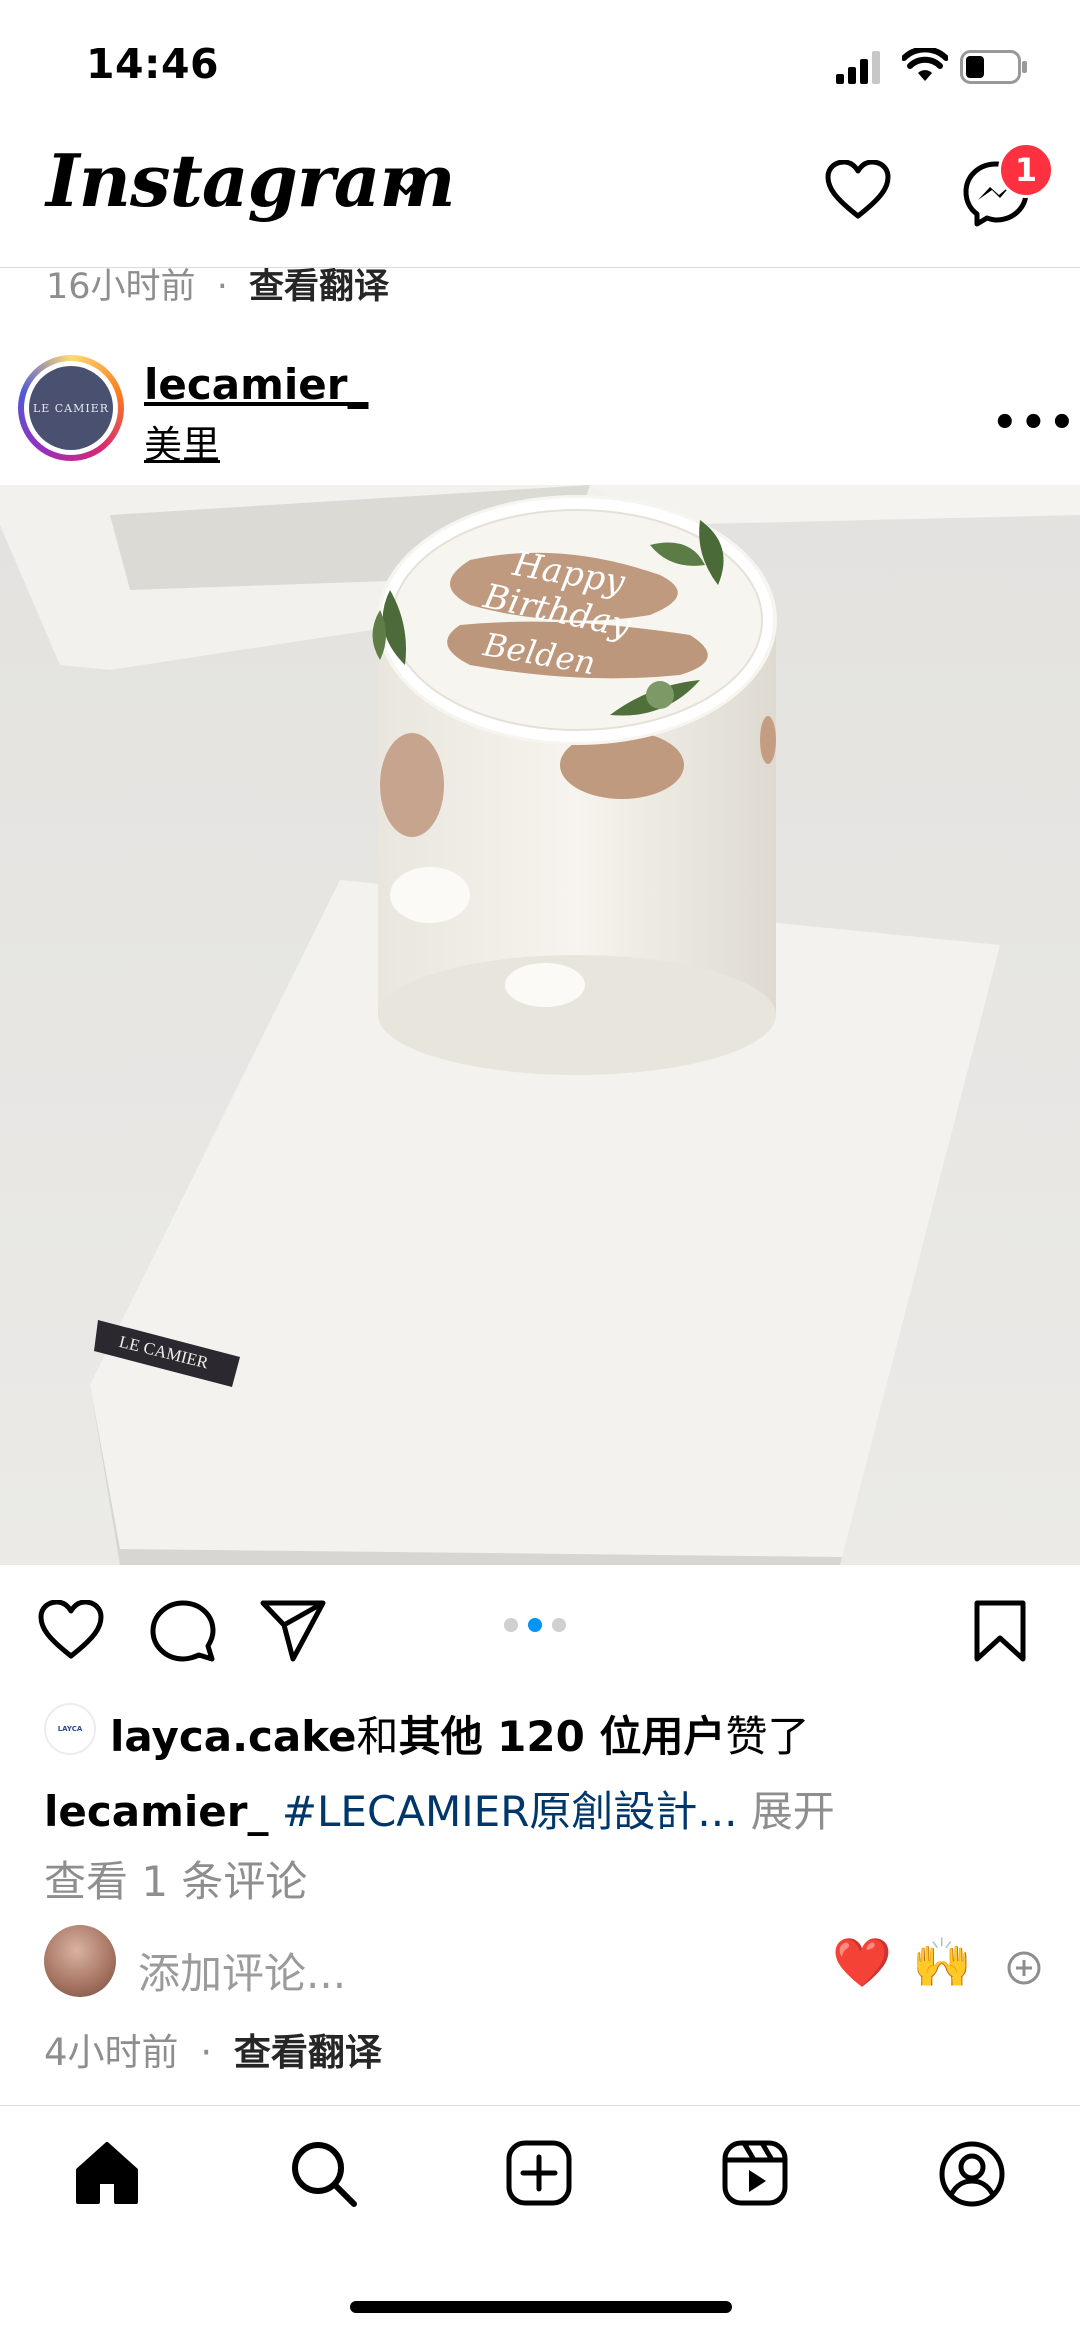 This screenshot has width=1080, height=2337. What do you see at coordinates (862, 1962) in the screenshot?
I see `quick-reaction-heart: ❤️` at bounding box center [862, 1962].